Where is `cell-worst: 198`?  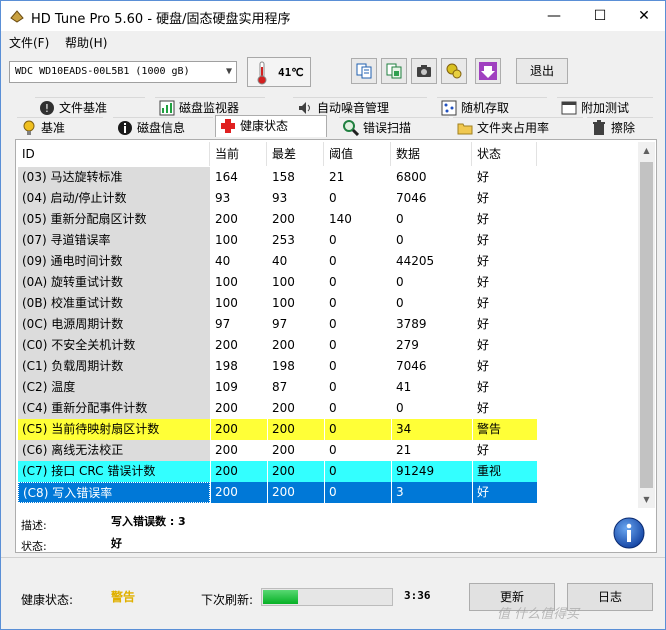 cell-worst: 198 is located at coordinates (283, 366).